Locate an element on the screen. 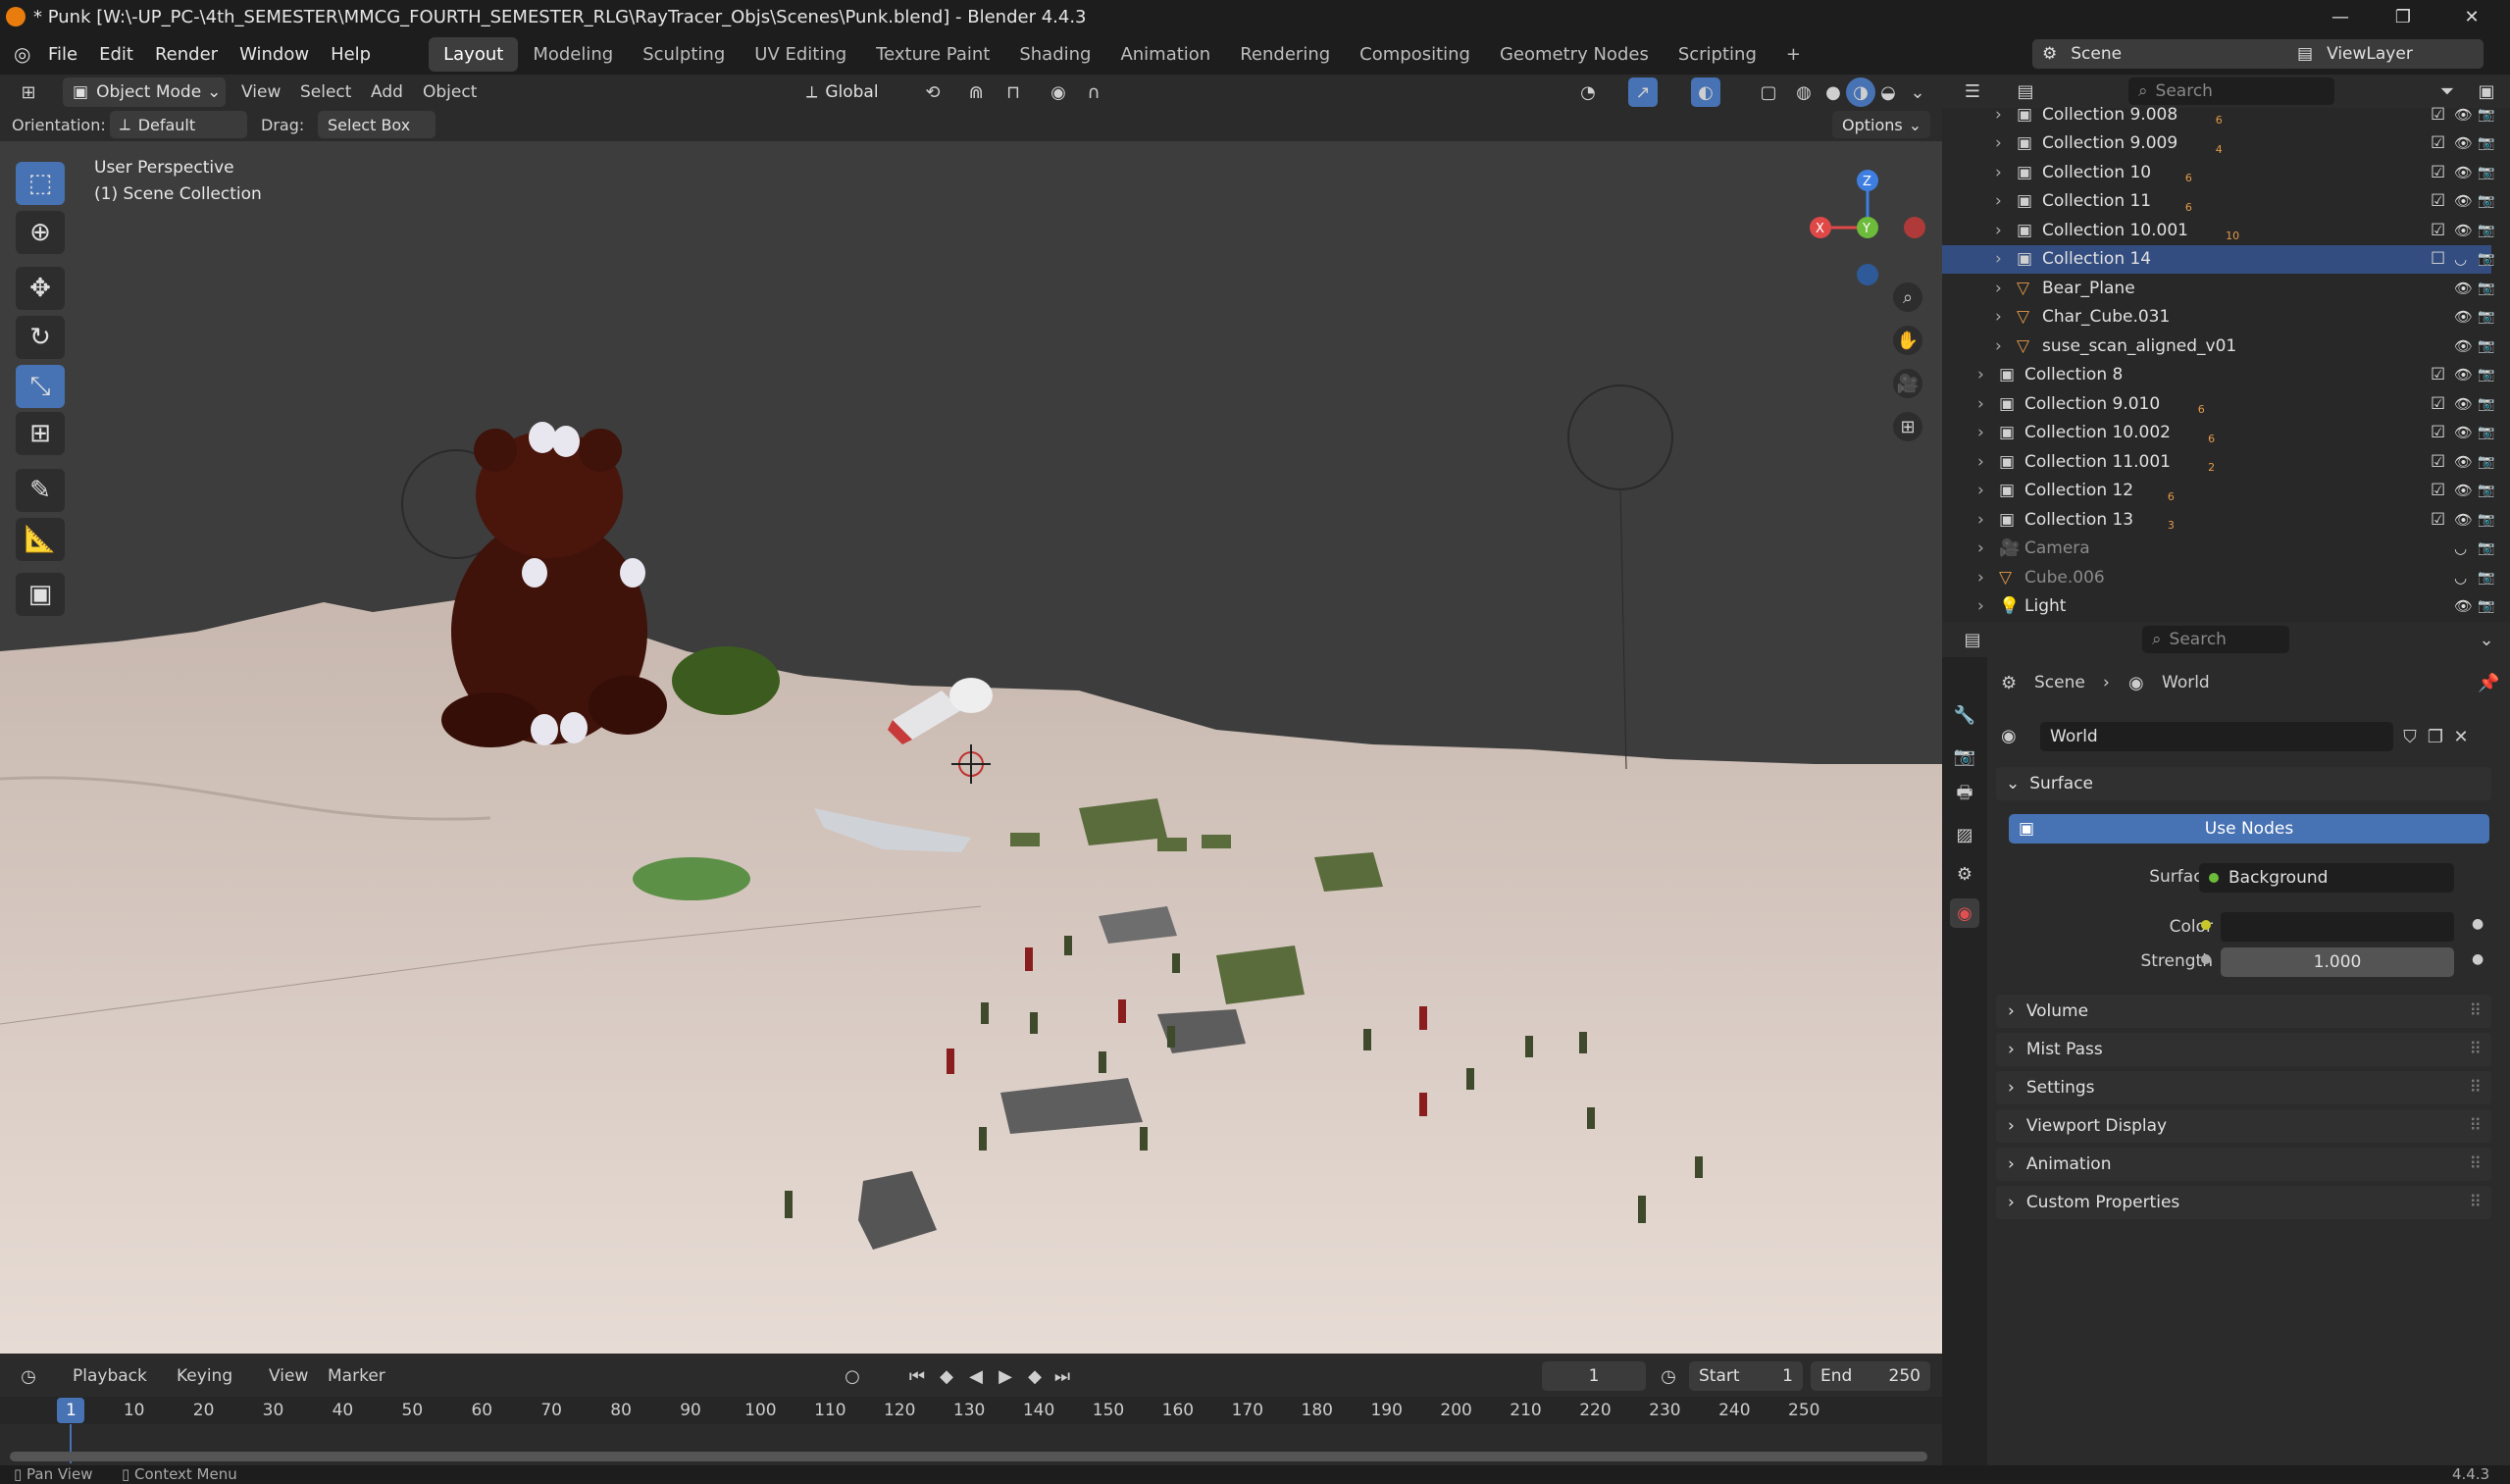  world-tab-icon: ◉ is located at coordinates (1964, 913).